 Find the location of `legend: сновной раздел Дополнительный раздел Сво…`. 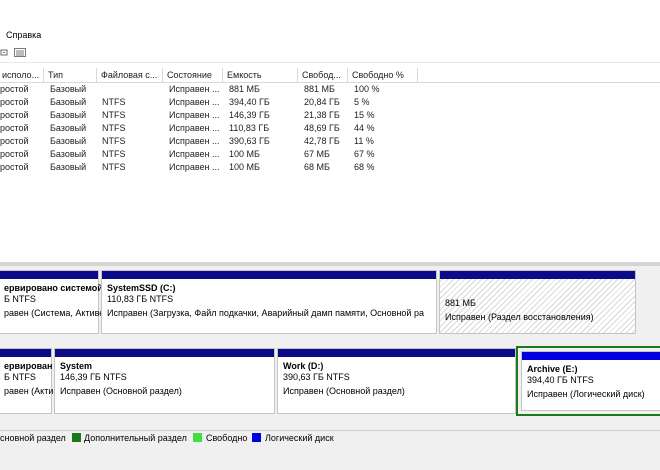

legend: сновной раздел Дополнительный раздел Сво… is located at coordinates (330, 437).